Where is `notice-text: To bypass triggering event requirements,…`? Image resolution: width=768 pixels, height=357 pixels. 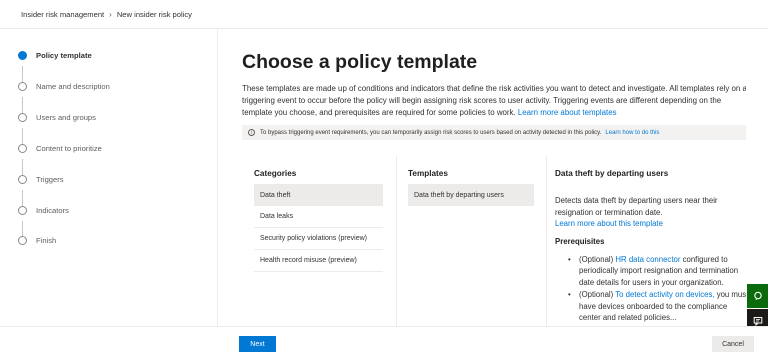
notice-text: To bypass triggering event requirements,… is located at coordinates (431, 132).